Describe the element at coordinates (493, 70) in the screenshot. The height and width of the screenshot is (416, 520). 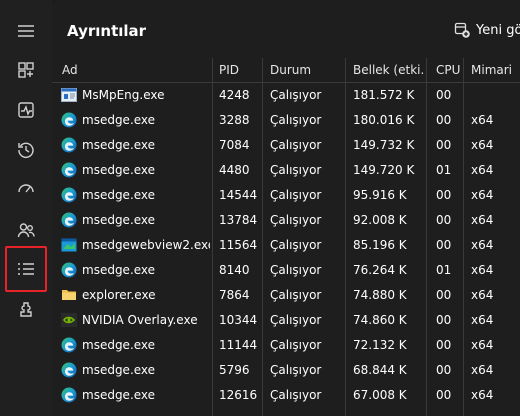
I see `column-header-architecture: Mimari` at that location.